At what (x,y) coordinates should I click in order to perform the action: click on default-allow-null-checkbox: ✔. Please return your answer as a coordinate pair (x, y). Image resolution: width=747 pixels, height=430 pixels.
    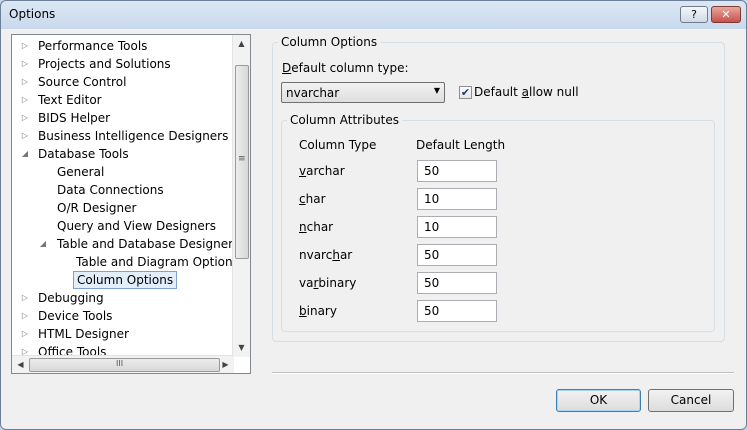
    Looking at the image, I should click on (465, 92).